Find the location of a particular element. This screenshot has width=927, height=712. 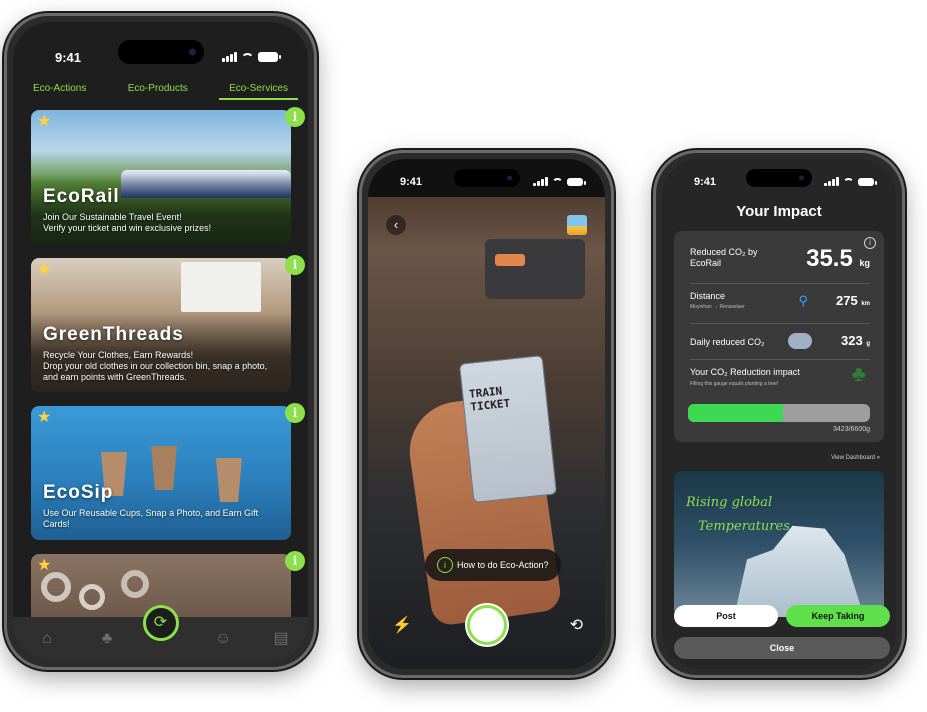

post-button: Post is located at coordinates (726, 616).